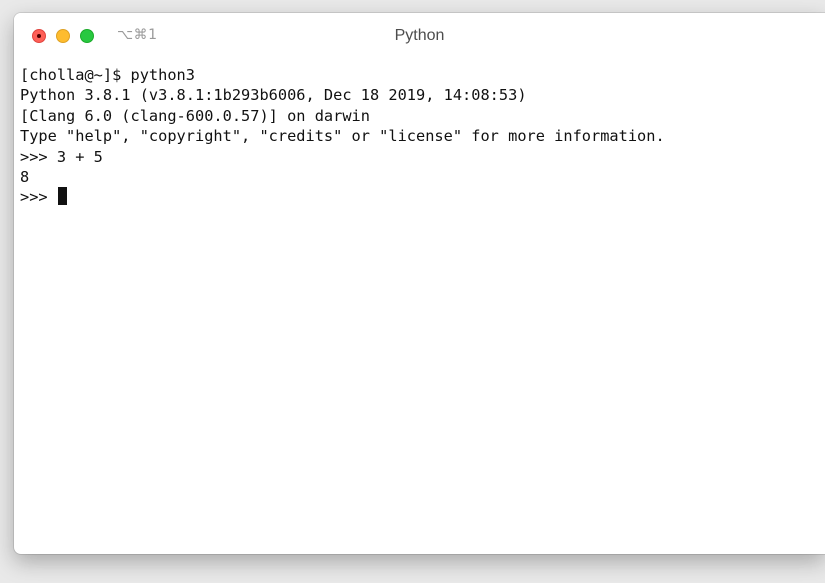  Describe the element at coordinates (62, 196) in the screenshot. I see `text-cursor` at that location.